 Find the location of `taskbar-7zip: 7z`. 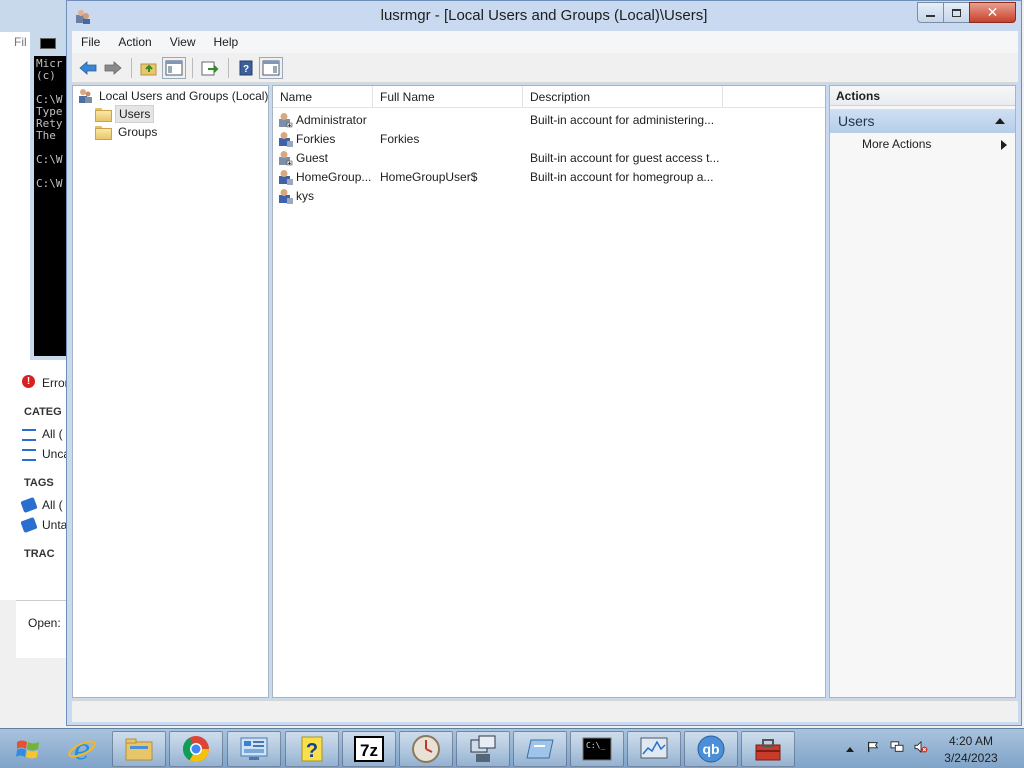

taskbar-7zip: 7z is located at coordinates (369, 749).